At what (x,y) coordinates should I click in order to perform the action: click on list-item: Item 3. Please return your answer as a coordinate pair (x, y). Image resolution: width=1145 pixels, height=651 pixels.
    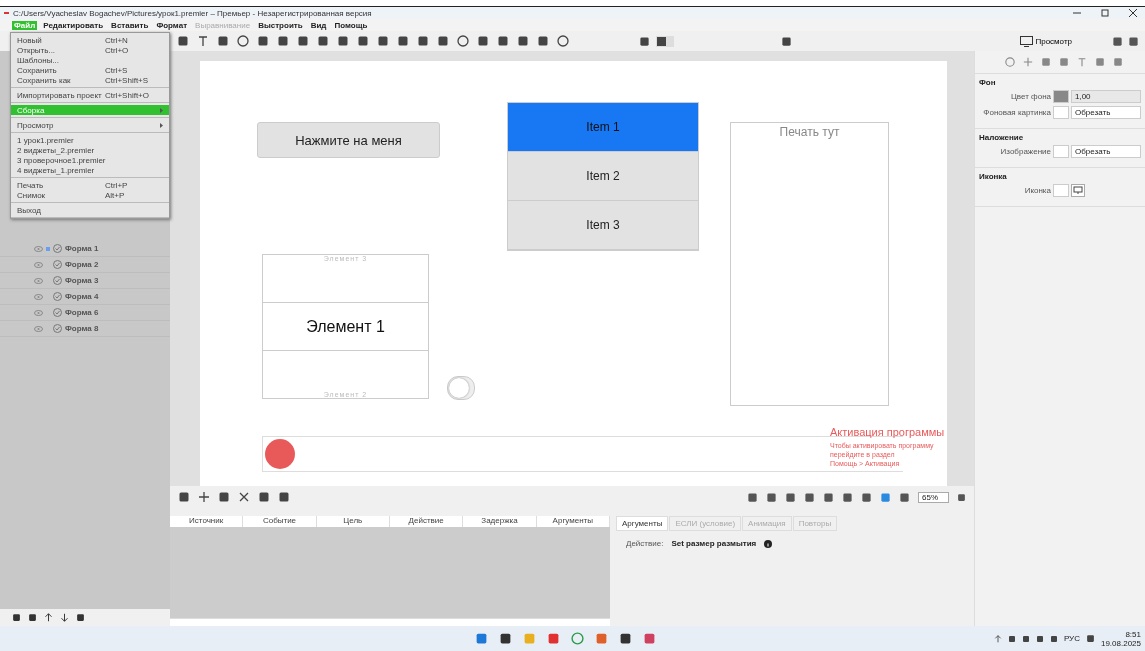
    Looking at the image, I should click on (603, 225).